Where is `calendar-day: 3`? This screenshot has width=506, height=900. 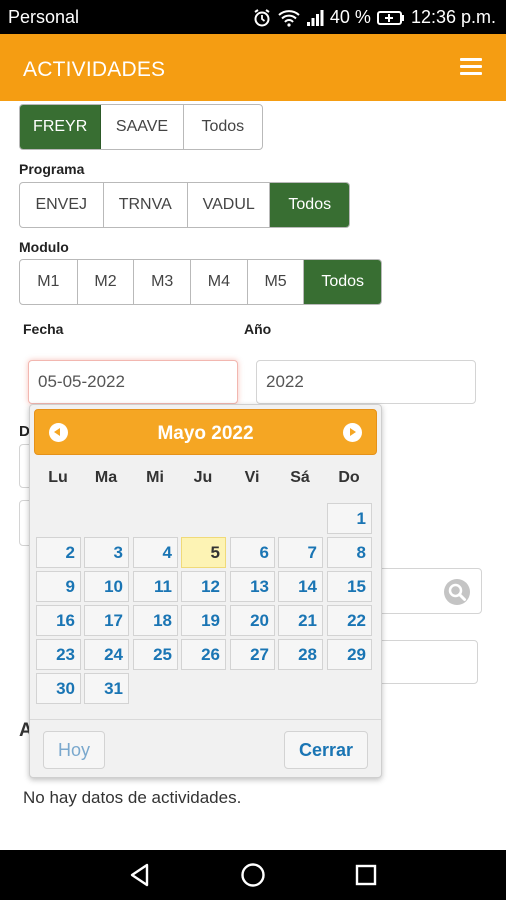
calendar-day: 3 is located at coordinates (106, 552).